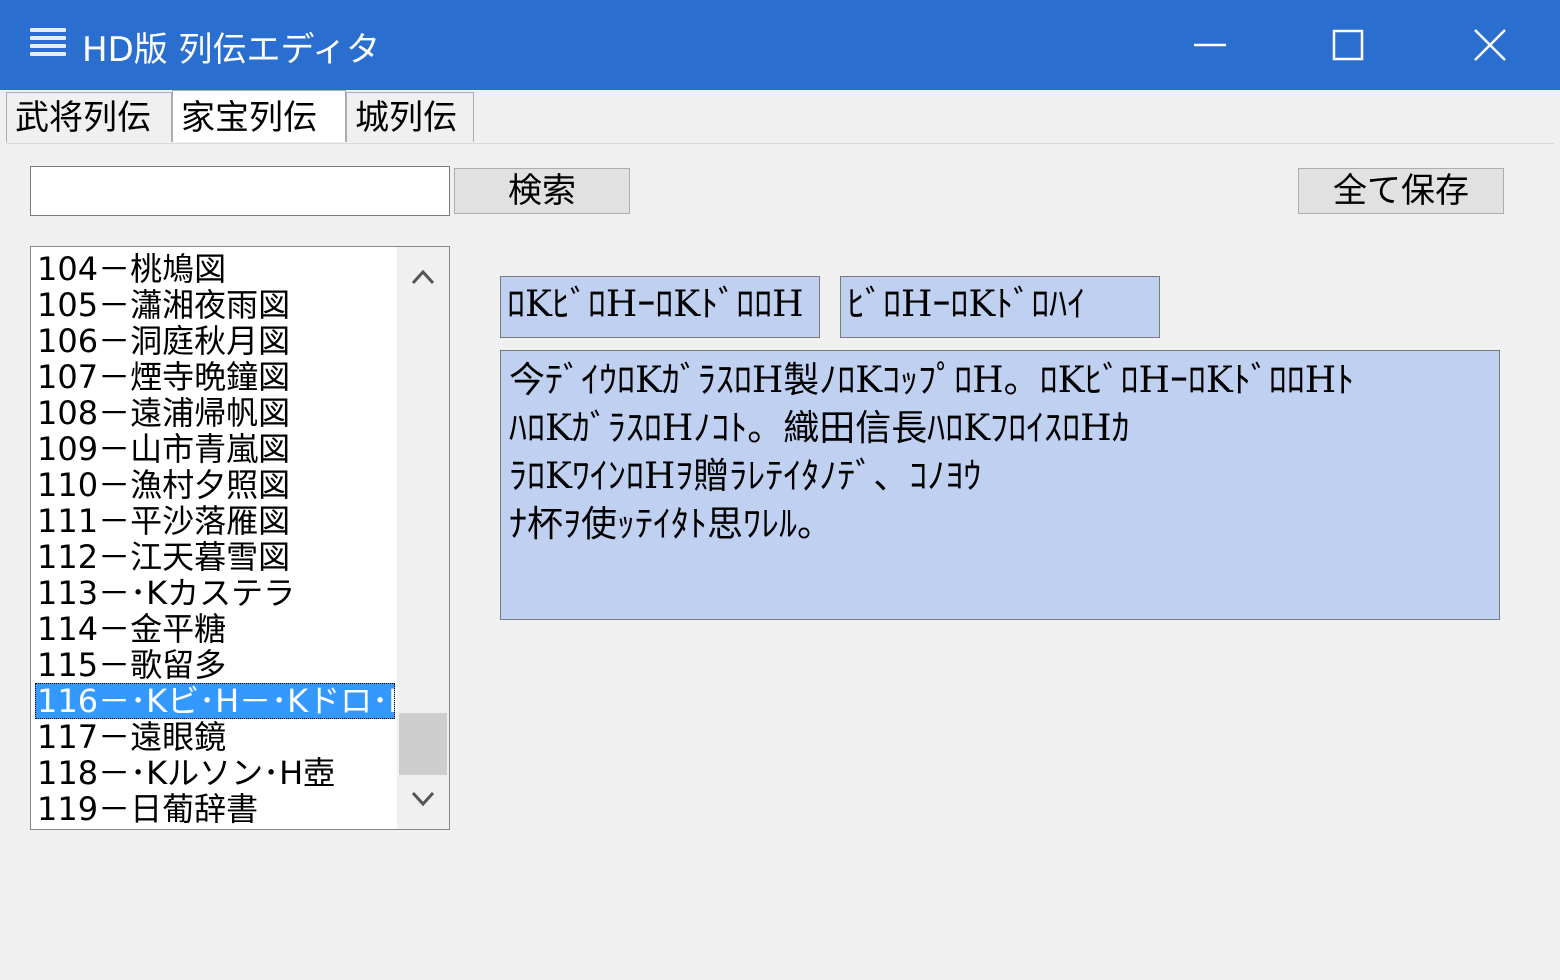  What do you see at coordinates (780, 45) in the screenshot?
I see `title-bar: HD版 列伝エディタ` at bounding box center [780, 45].